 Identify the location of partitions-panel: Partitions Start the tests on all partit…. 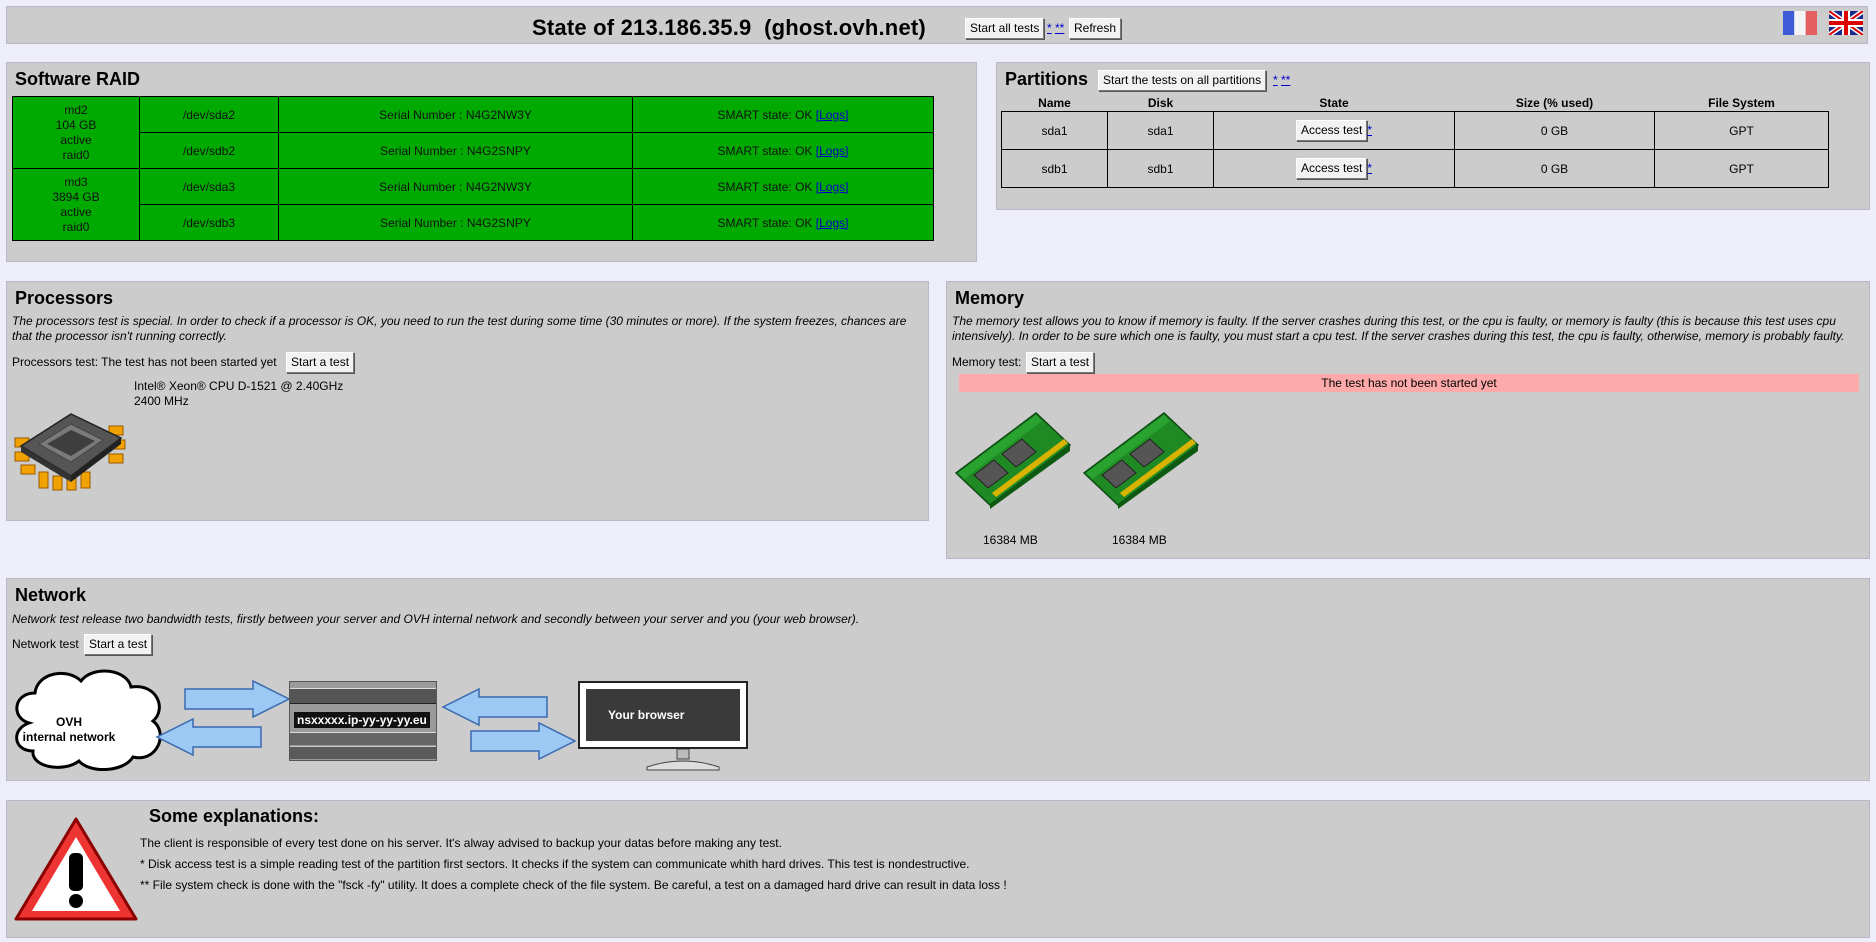
(1433, 136).